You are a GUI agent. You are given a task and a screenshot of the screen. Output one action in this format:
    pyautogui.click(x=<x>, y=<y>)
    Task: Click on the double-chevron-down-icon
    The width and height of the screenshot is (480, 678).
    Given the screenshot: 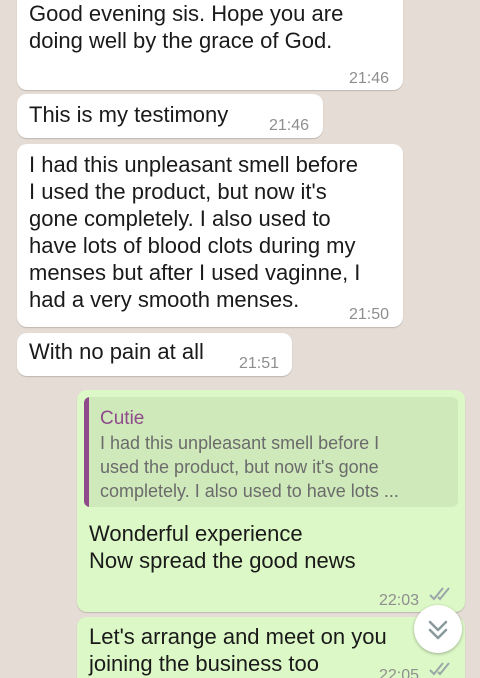 What is the action you would take?
    pyautogui.click(x=438, y=630)
    